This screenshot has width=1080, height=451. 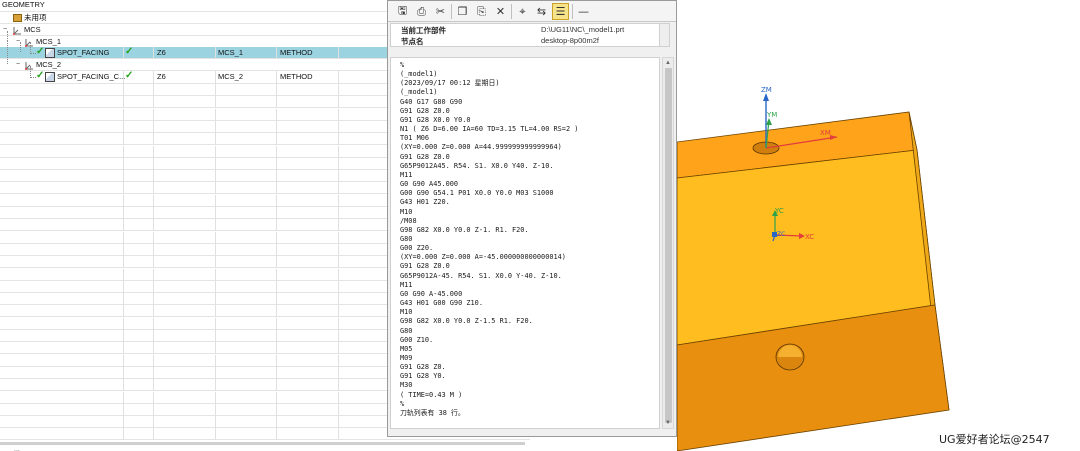 What do you see at coordinates (17, 18) in the screenshot?
I see `folder-icon` at bounding box center [17, 18].